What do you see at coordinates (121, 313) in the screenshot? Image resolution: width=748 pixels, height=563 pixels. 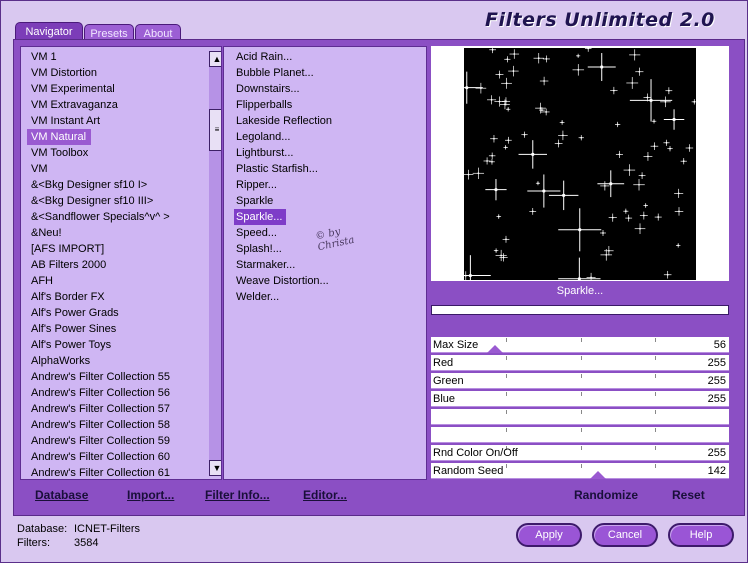 I see `category-item: Alf's Power Grads` at bounding box center [121, 313].